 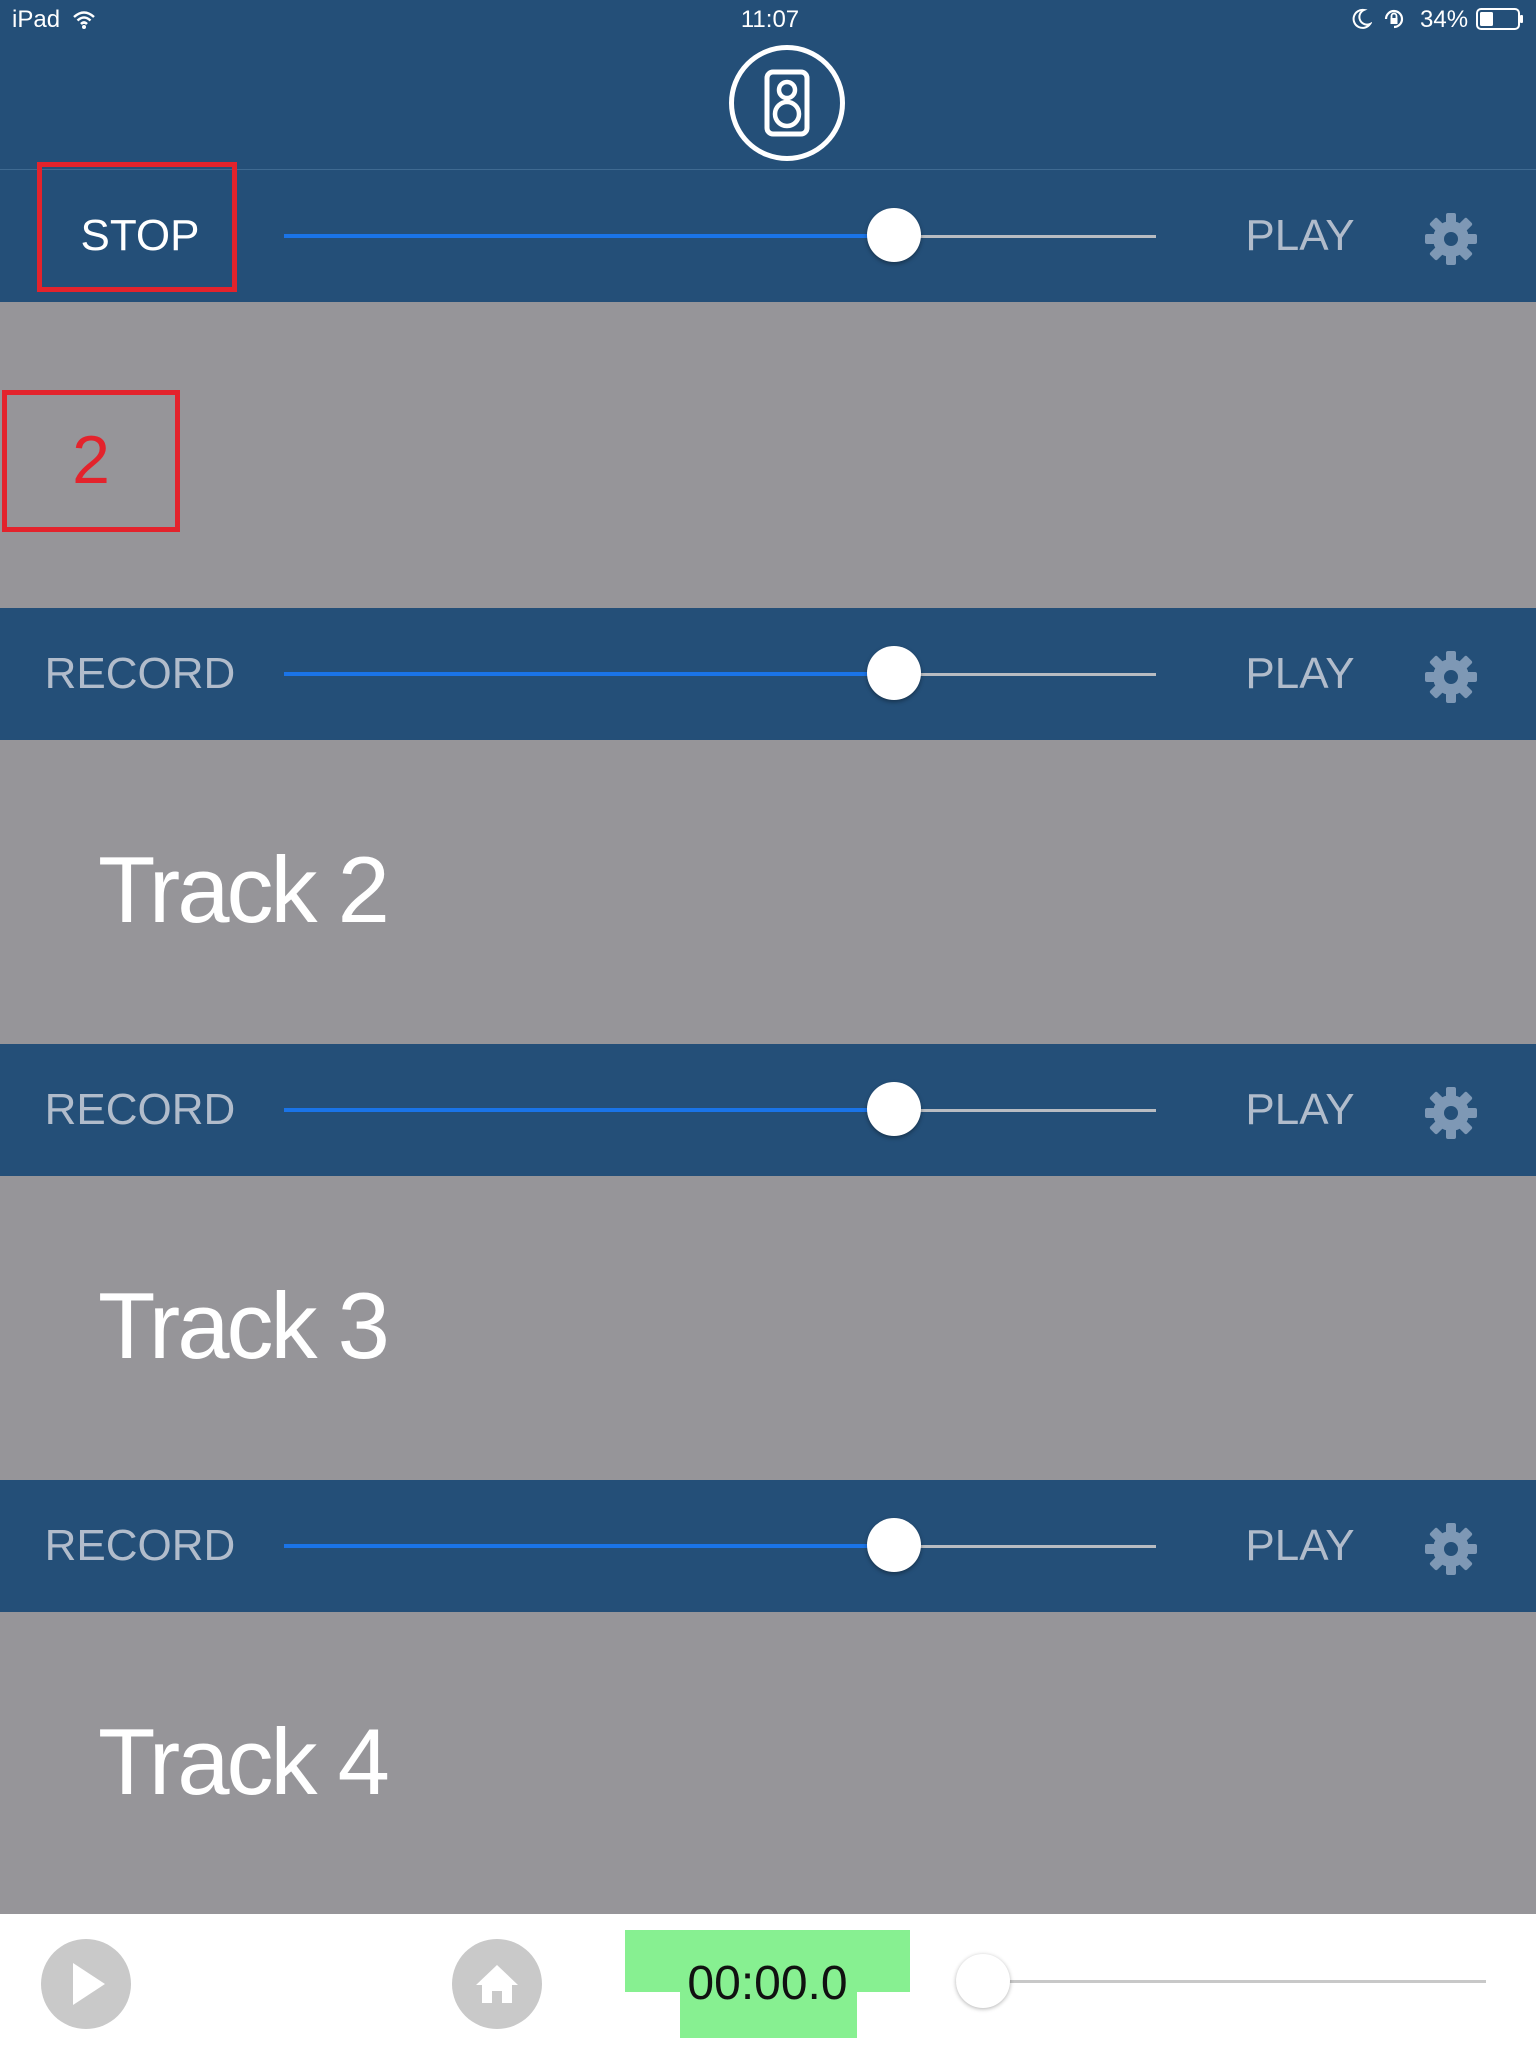 I want to click on moon-icon, so click(x=1362, y=18).